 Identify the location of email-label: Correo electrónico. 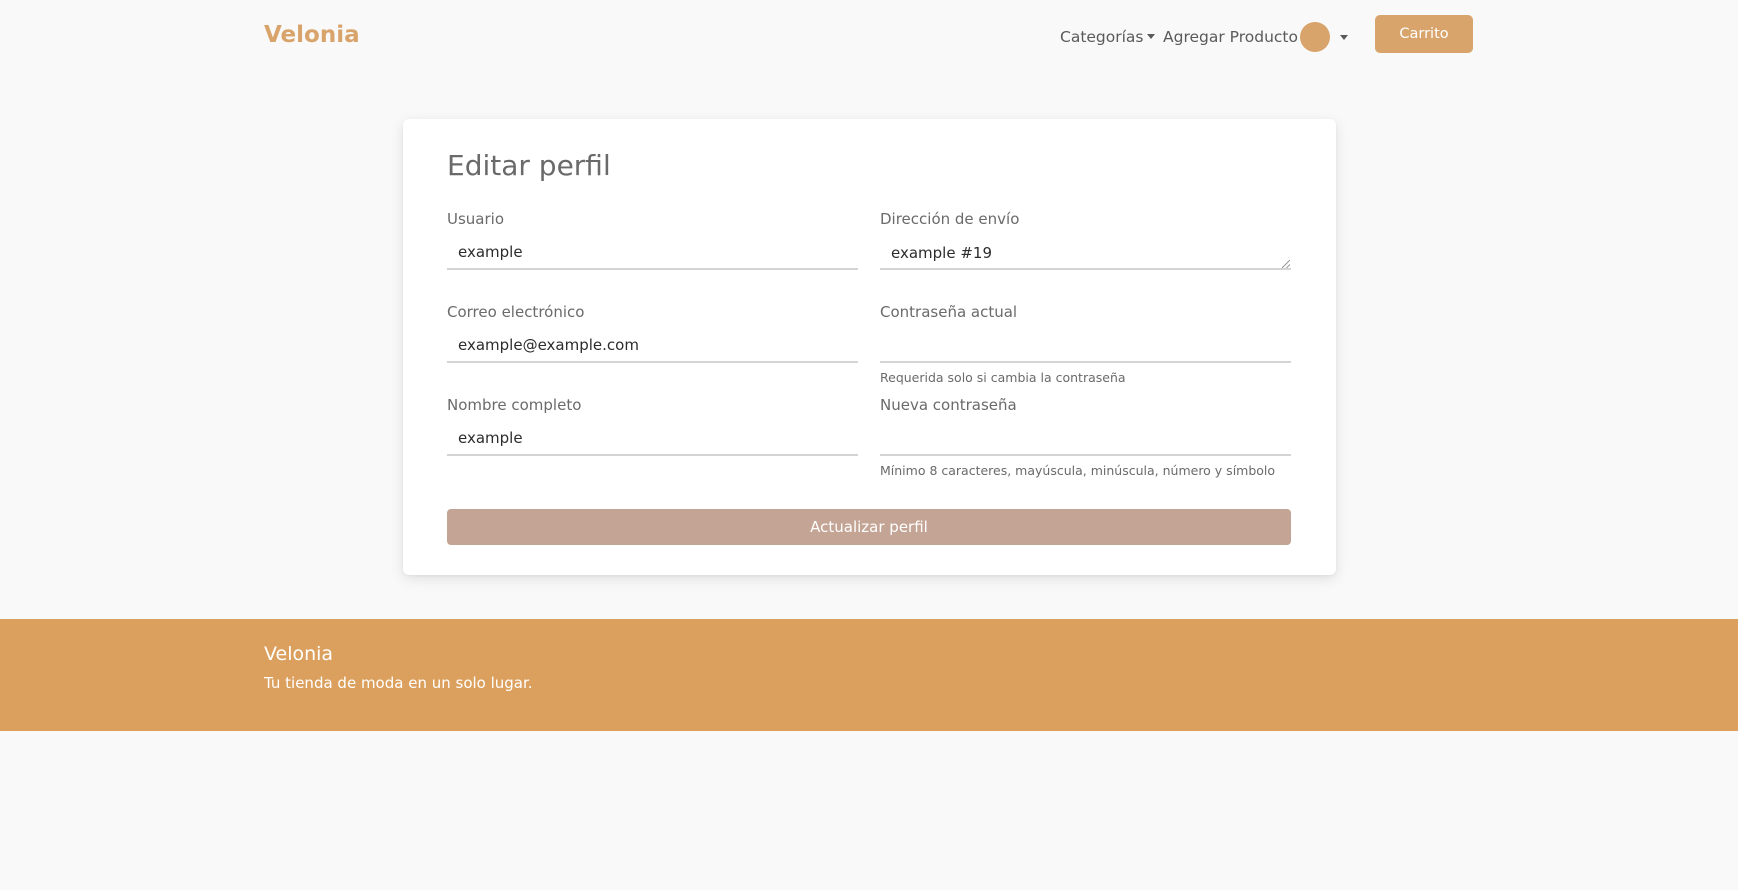
(516, 312).